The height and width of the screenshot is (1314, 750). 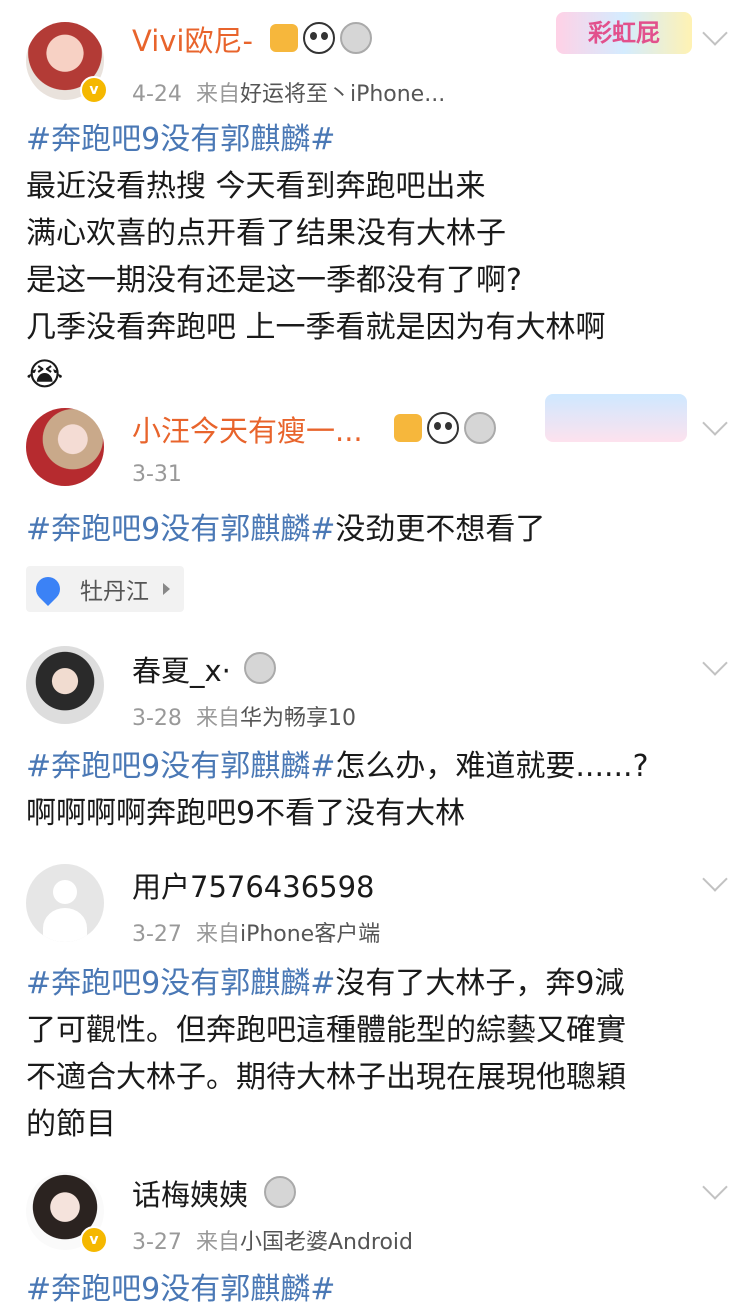 What do you see at coordinates (157, 474) in the screenshot?
I see `post-date: 3-31` at bounding box center [157, 474].